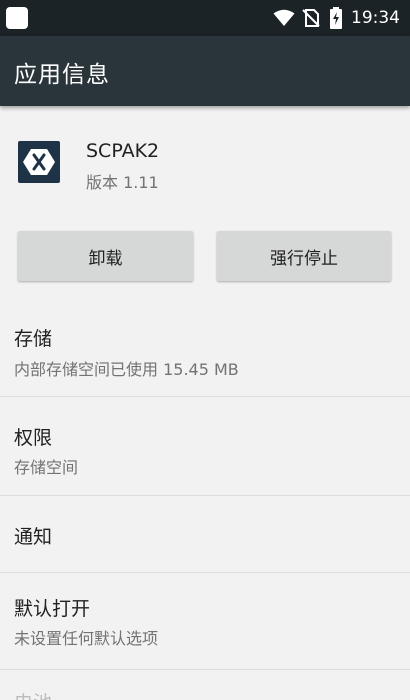  I want to click on status-time: 19:34, so click(375, 18).